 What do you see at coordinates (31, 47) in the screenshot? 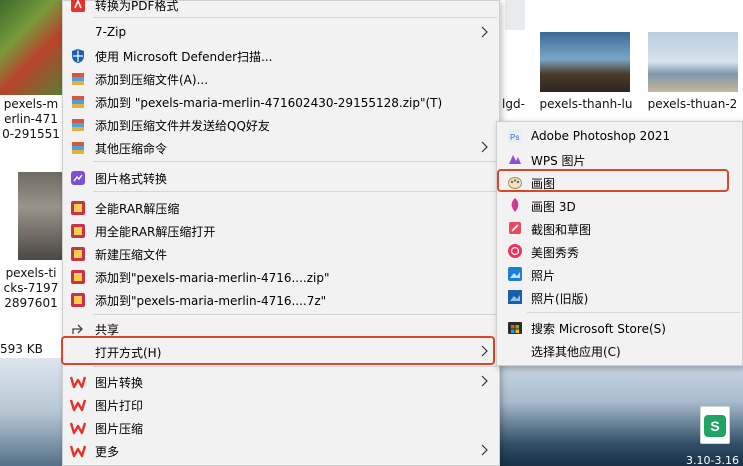
I see `file-thumbnail-vegetables` at bounding box center [31, 47].